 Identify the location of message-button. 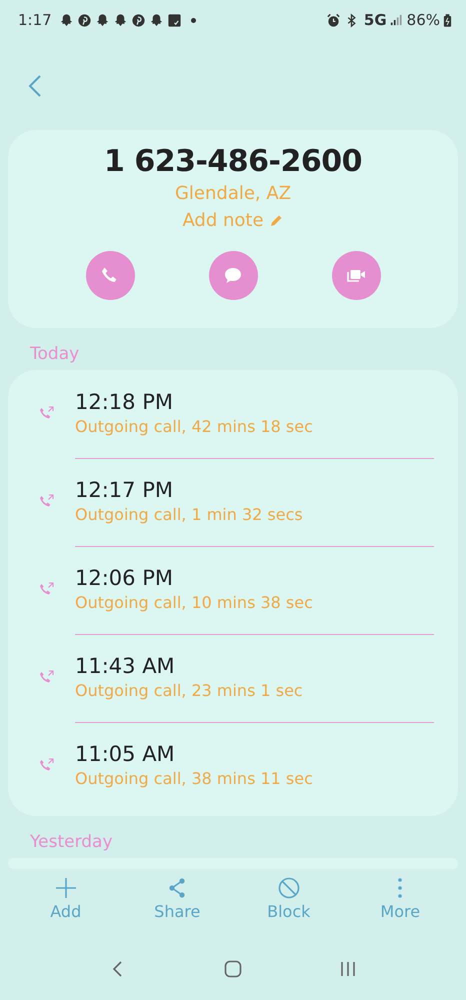
(233, 275).